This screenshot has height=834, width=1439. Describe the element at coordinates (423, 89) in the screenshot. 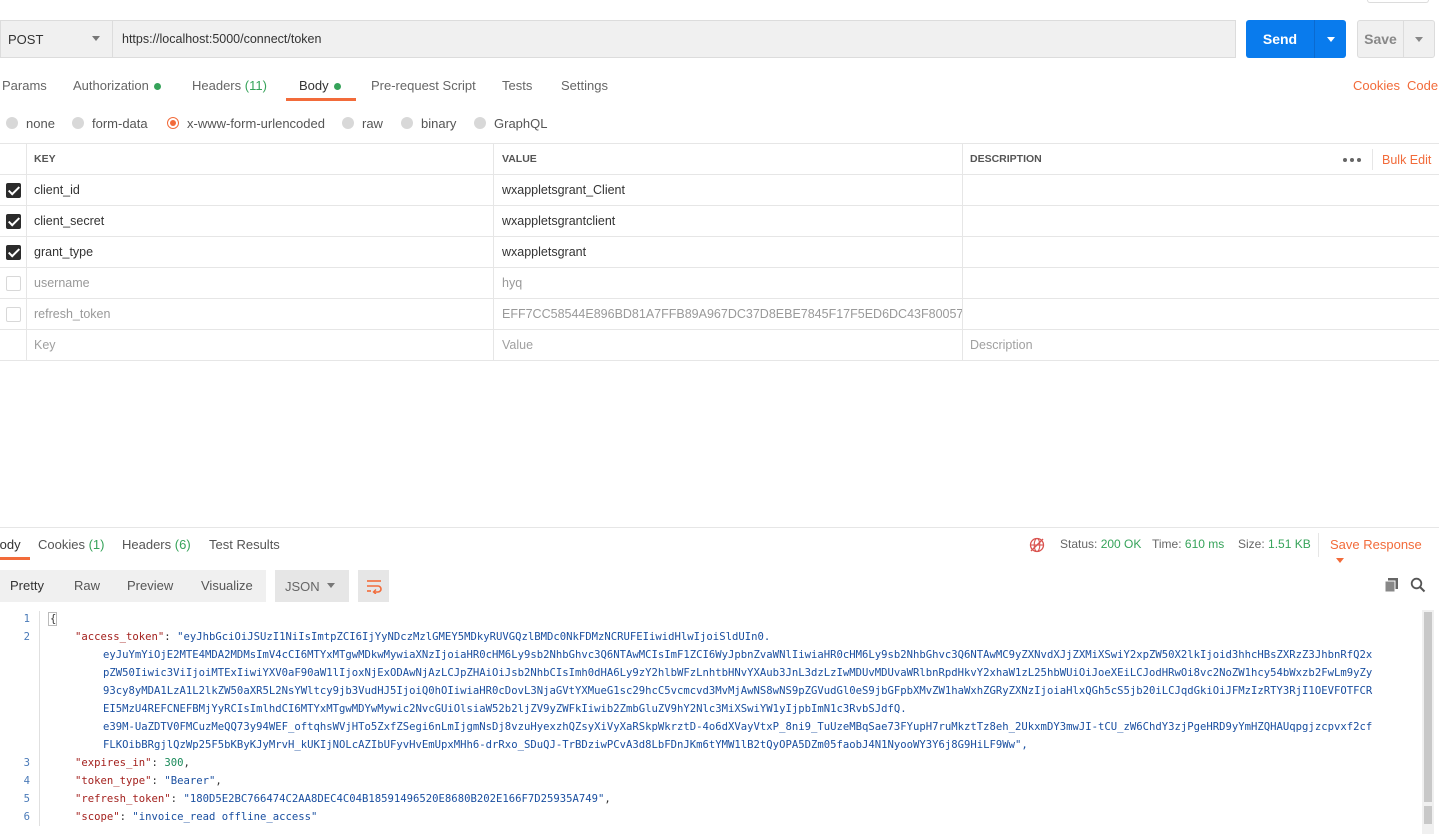

I see `tab-prerequest: Pre-request Script` at that location.